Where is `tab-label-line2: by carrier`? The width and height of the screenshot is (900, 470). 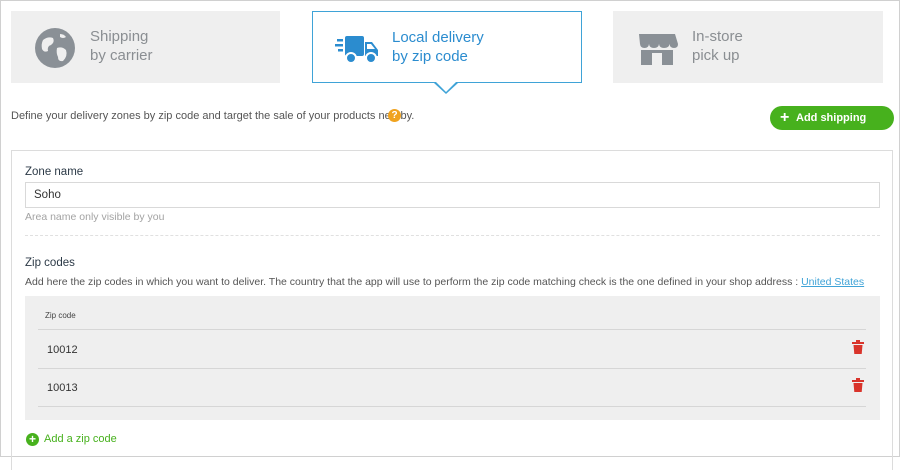 tab-label-line2: by carrier is located at coordinates (121, 55).